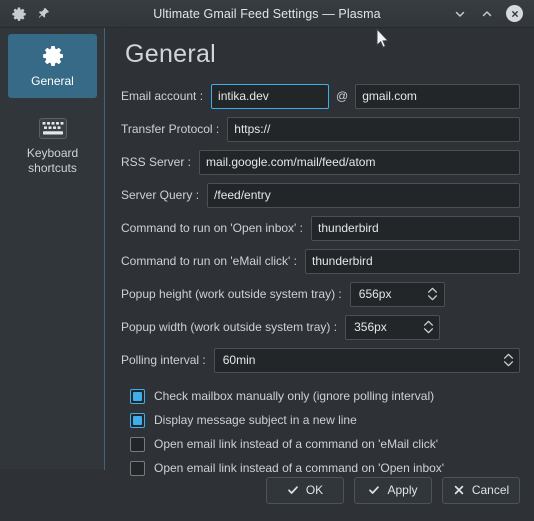  What do you see at coordinates (490, 490) in the screenshot?
I see `cancel-button-label: Cancel` at bounding box center [490, 490].